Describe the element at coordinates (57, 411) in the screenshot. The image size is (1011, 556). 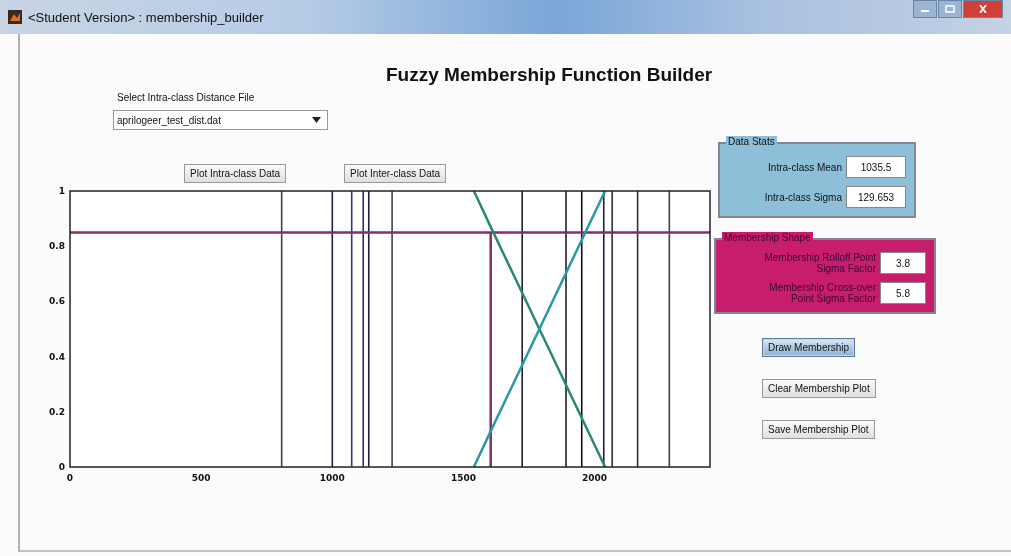
I see `y-tick-label: 0.2` at that location.